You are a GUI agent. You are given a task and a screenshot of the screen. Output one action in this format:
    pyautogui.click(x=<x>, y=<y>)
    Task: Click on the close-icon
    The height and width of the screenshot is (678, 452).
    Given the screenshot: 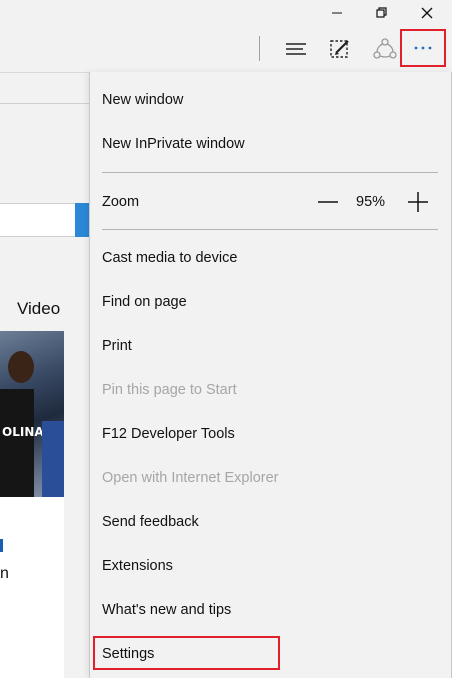 What is the action you would take?
    pyautogui.click(x=427, y=13)
    